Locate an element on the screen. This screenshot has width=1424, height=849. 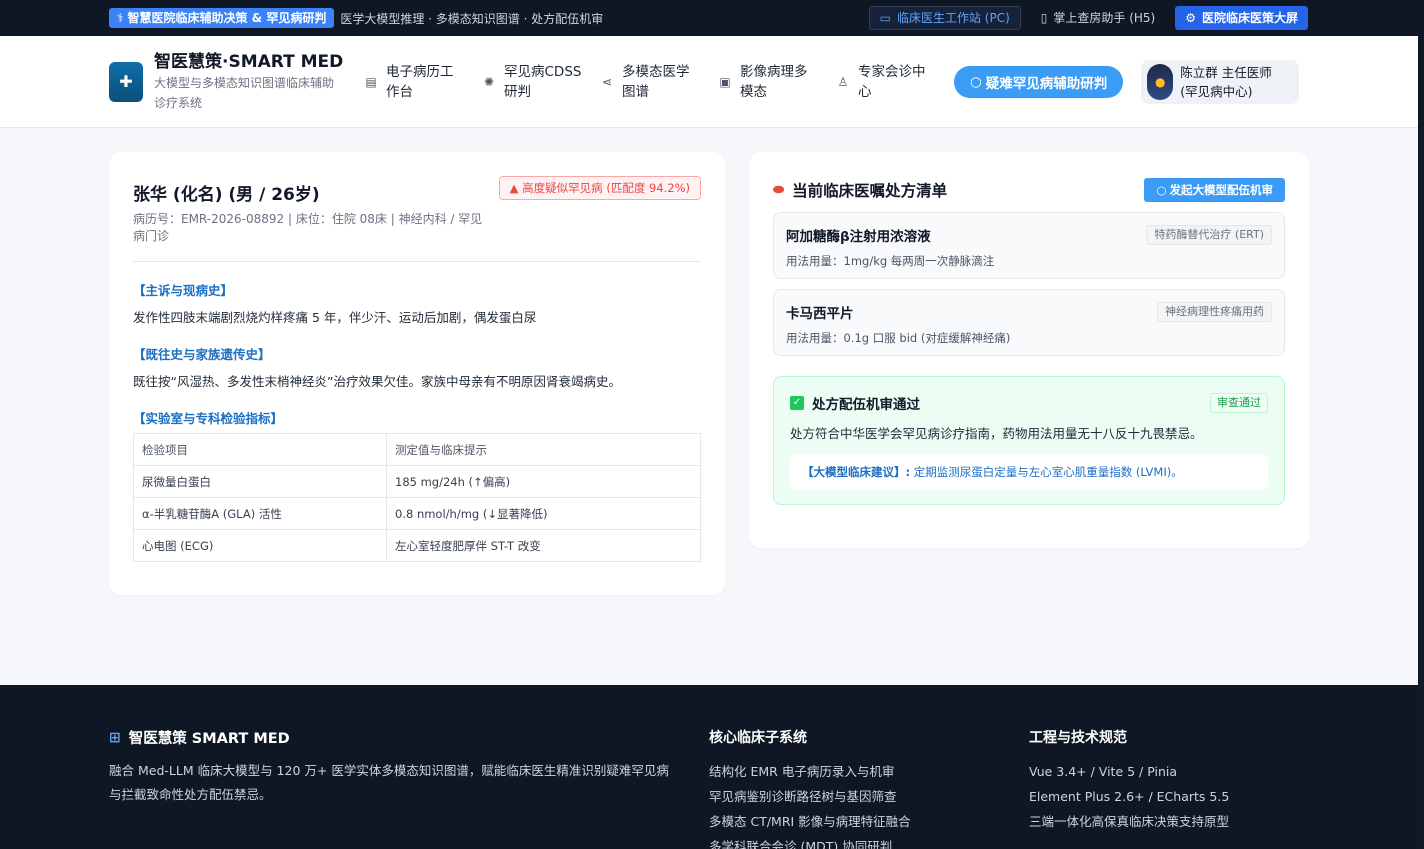
user-profile: ● 陈立群 主任医师 (罕见病中心) is located at coordinates (1220, 81).